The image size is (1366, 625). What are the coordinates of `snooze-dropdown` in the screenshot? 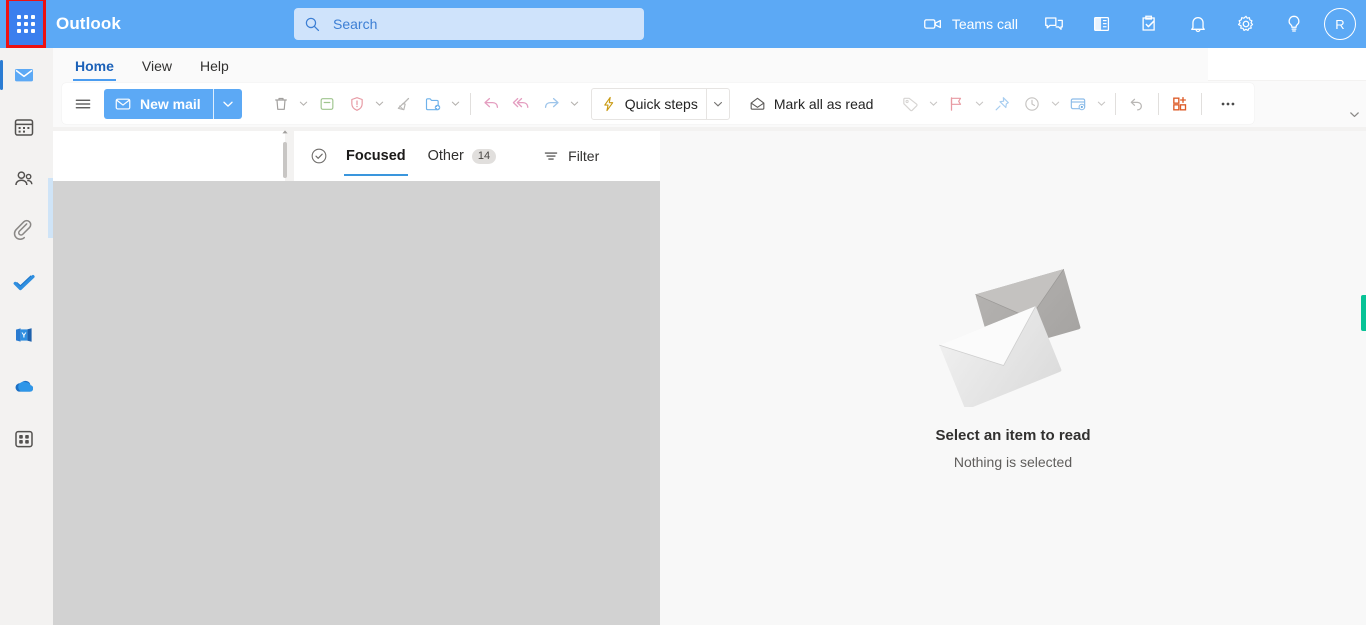 It's located at (1055, 104).